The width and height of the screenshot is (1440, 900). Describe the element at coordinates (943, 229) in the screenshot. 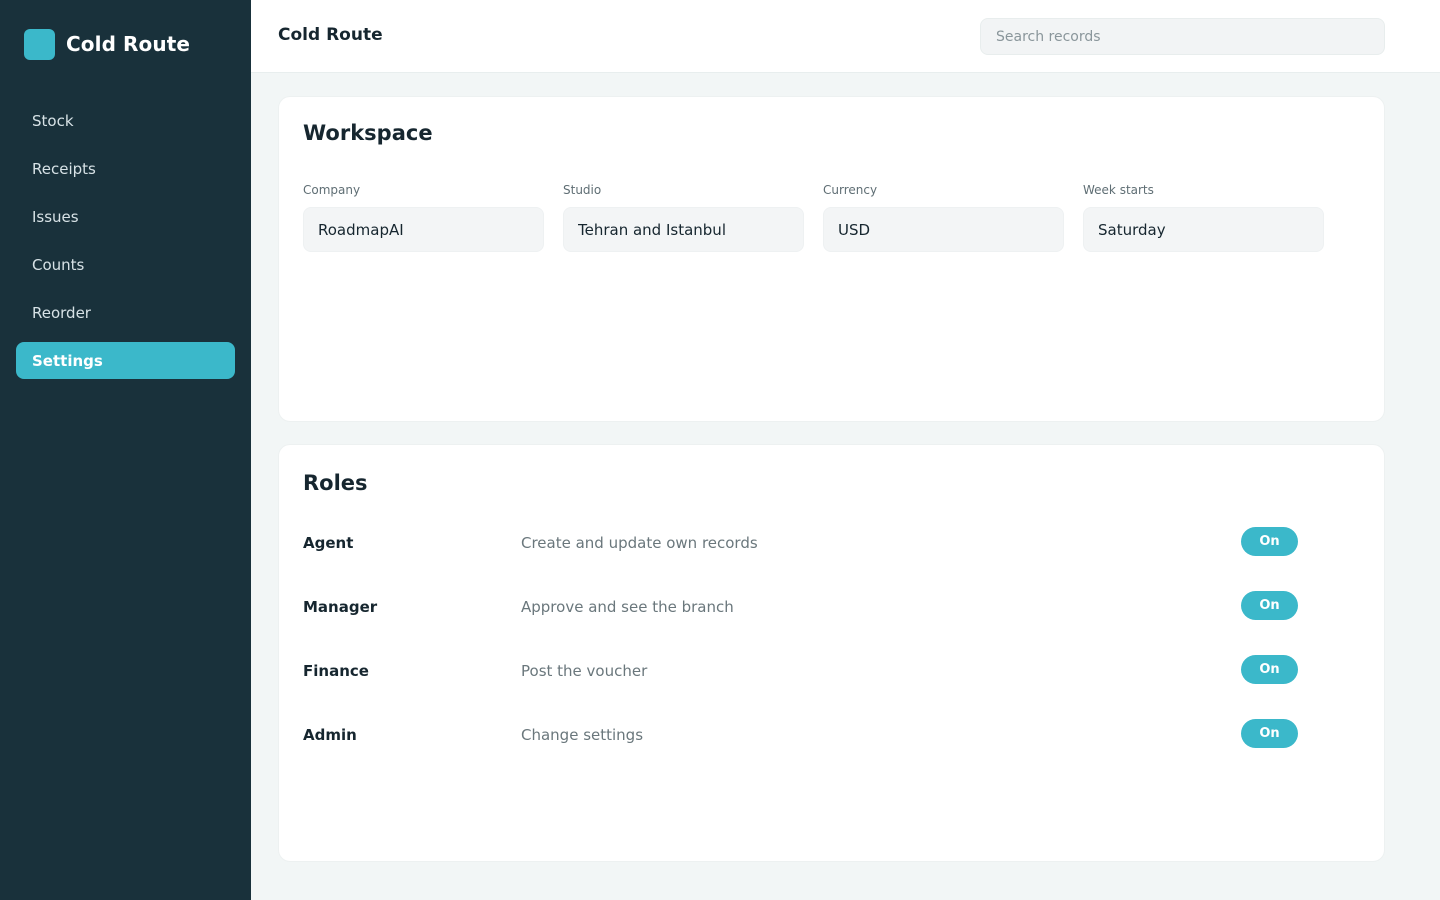

I see `currency-input` at that location.